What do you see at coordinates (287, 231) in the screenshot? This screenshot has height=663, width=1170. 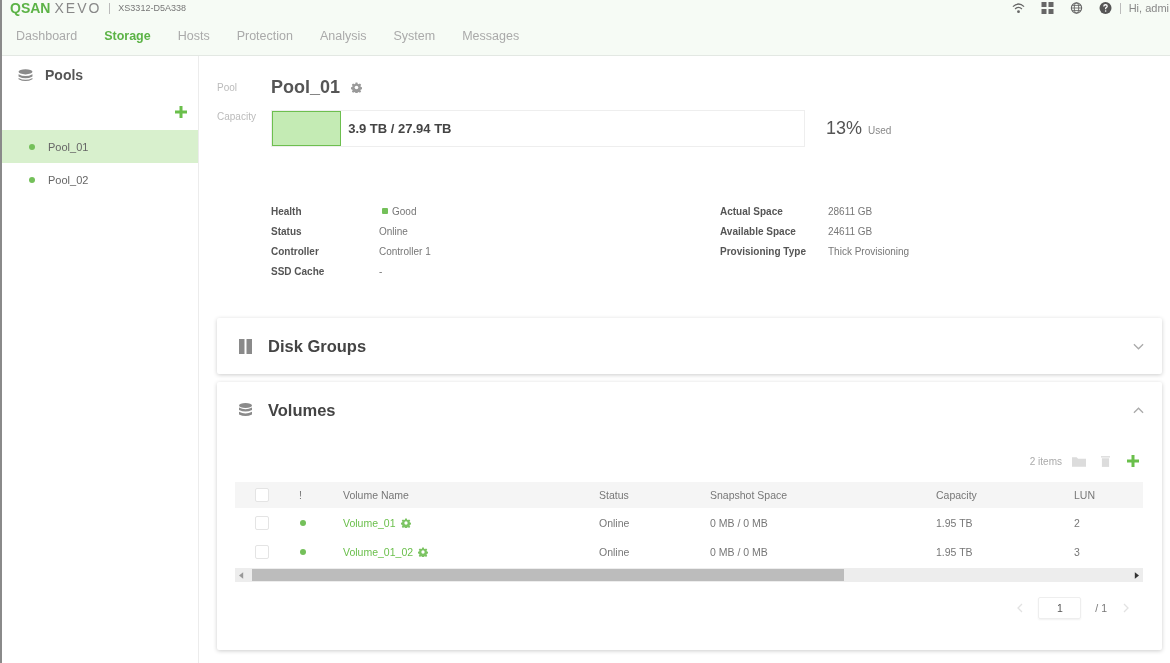 I see `detail-label: Status` at bounding box center [287, 231].